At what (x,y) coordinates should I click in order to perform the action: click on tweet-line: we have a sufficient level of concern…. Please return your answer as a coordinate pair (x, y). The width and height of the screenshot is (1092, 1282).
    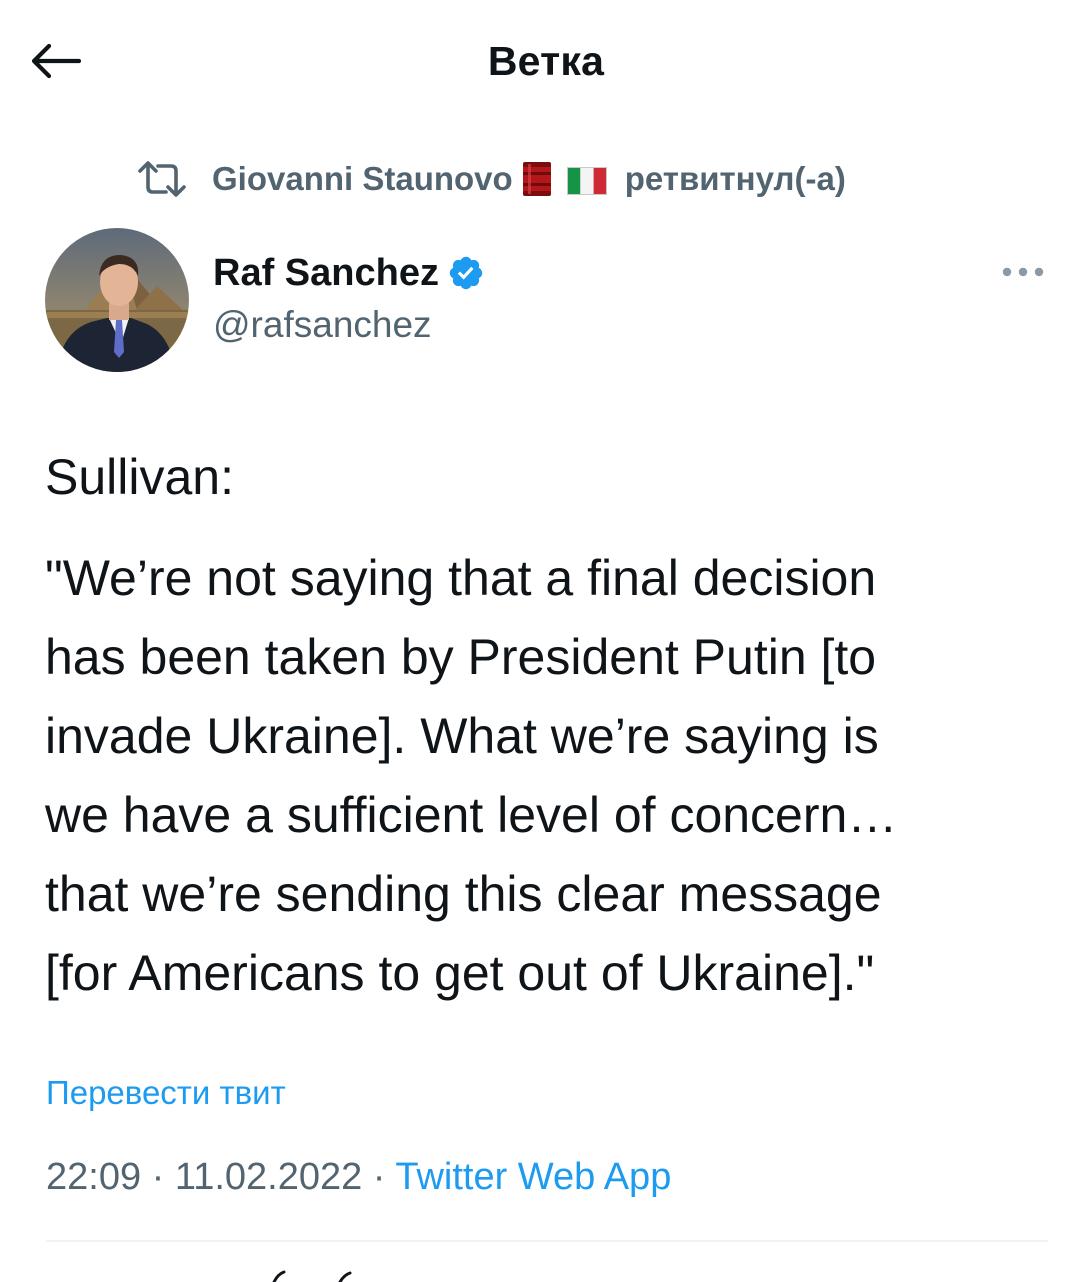
    Looking at the image, I should click on (471, 815).